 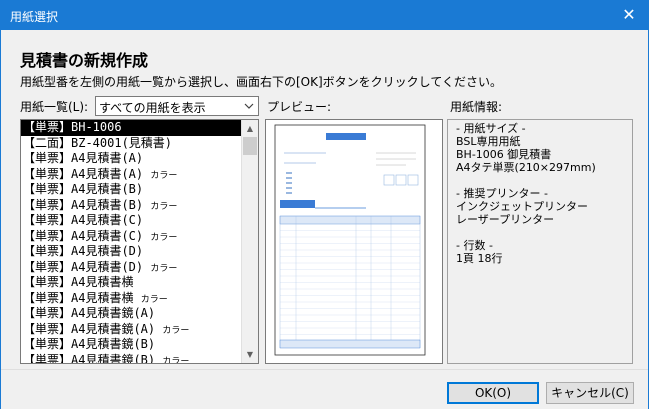 What do you see at coordinates (476, 107) in the screenshot?
I see `paper-info-label: 用紙情報:` at bounding box center [476, 107].